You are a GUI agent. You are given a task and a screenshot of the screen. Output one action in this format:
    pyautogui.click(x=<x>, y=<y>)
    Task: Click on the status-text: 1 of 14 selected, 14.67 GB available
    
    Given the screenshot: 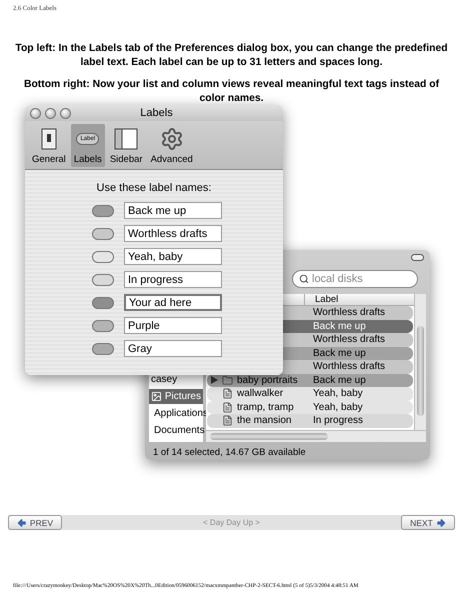 What is the action you would take?
    pyautogui.click(x=229, y=452)
    